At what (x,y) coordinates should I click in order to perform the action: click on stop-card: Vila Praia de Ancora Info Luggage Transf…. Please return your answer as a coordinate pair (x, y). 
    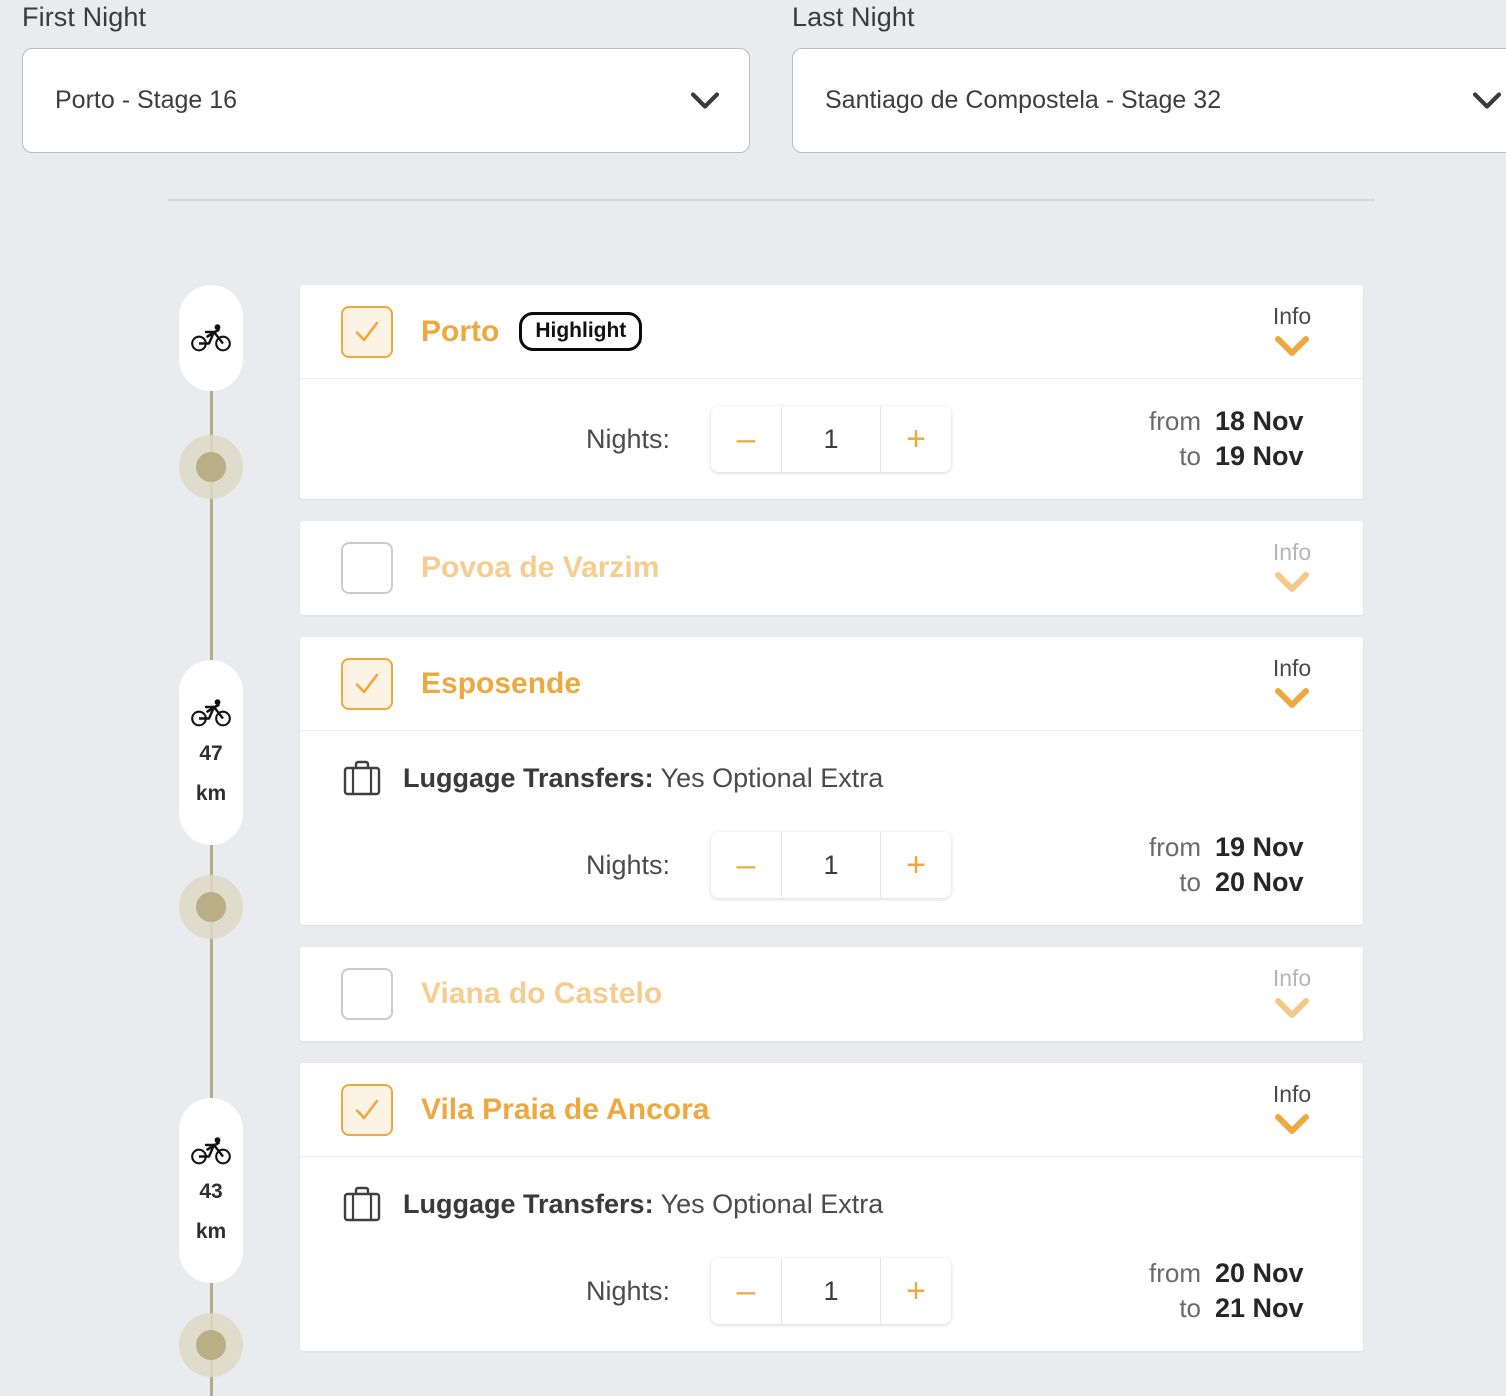
    Looking at the image, I should click on (831, 1207).